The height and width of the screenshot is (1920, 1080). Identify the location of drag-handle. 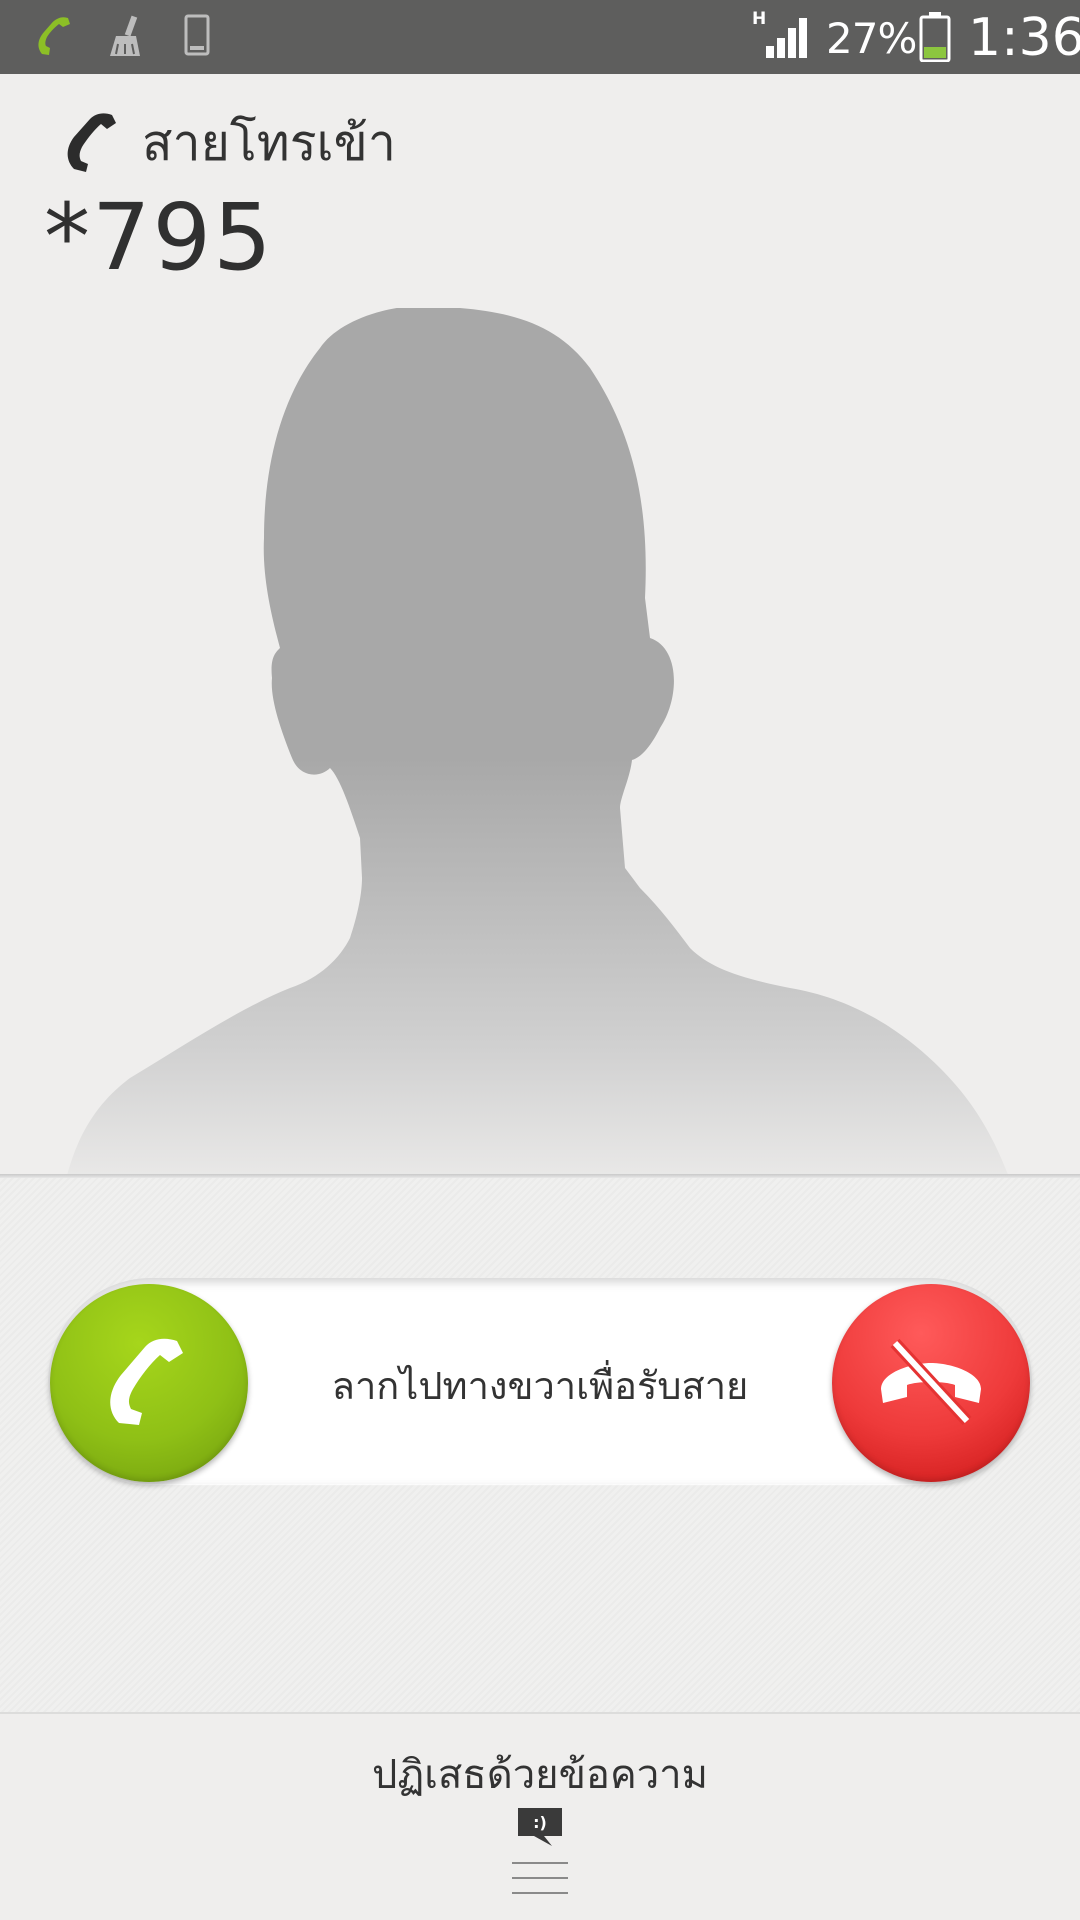
(540, 1884).